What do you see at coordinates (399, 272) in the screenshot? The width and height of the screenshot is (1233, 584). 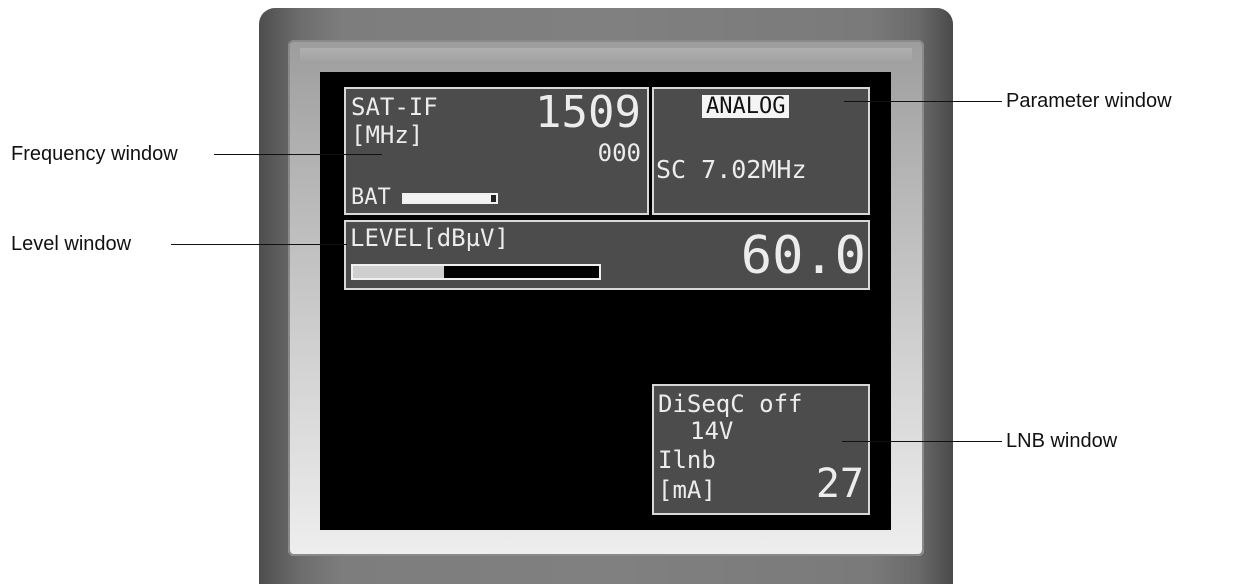 I see `level-bar-fill` at bounding box center [399, 272].